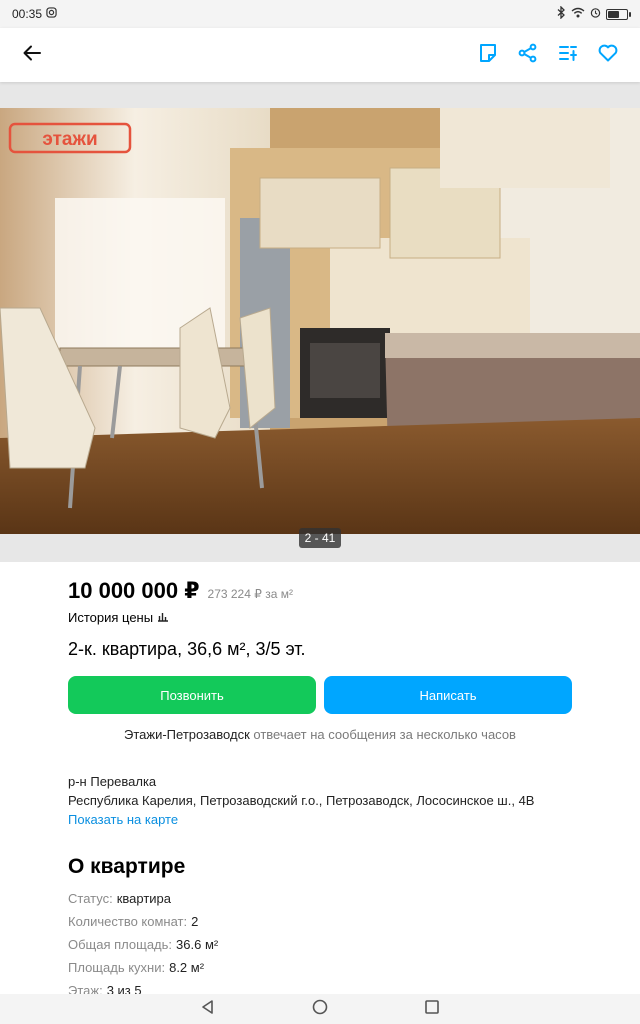 The image size is (640, 1024). What do you see at coordinates (250, 594) in the screenshot?
I see `price-per-m2: 273 224 ₽ за м²` at bounding box center [250, 594].